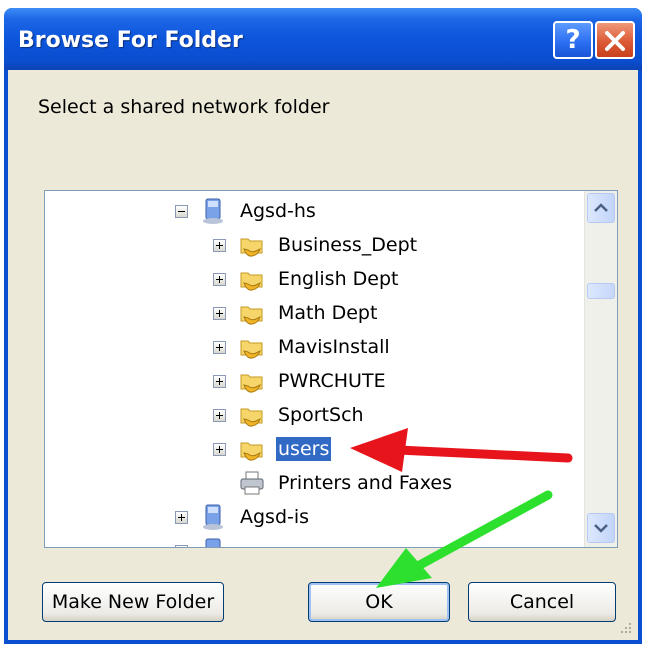 Image resolution: width=646 pixels, height=648 pixels. What do you see at coordinates (542, 602) in the screenshot?
I see `cancel-button: Cancel` at bounding box center [542, 602].